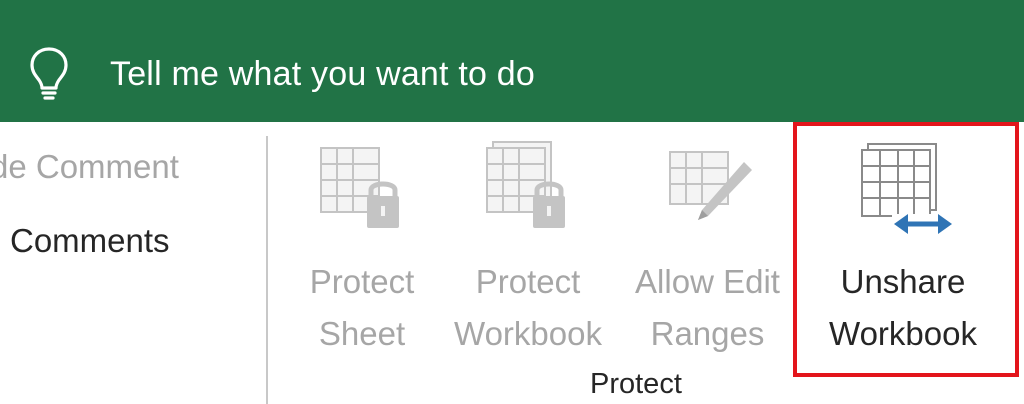  Describe the element at coordinates (528, 333) in the screenshot. I see `protect-workbook-label-2: Workbook` at that location.